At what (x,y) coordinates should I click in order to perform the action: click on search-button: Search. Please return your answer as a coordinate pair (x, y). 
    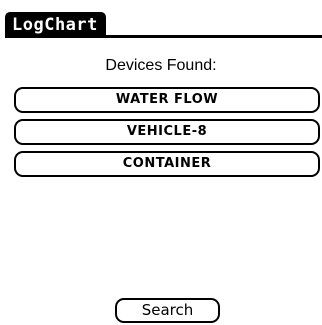
    Looking at the image, I should click on (167, 310).